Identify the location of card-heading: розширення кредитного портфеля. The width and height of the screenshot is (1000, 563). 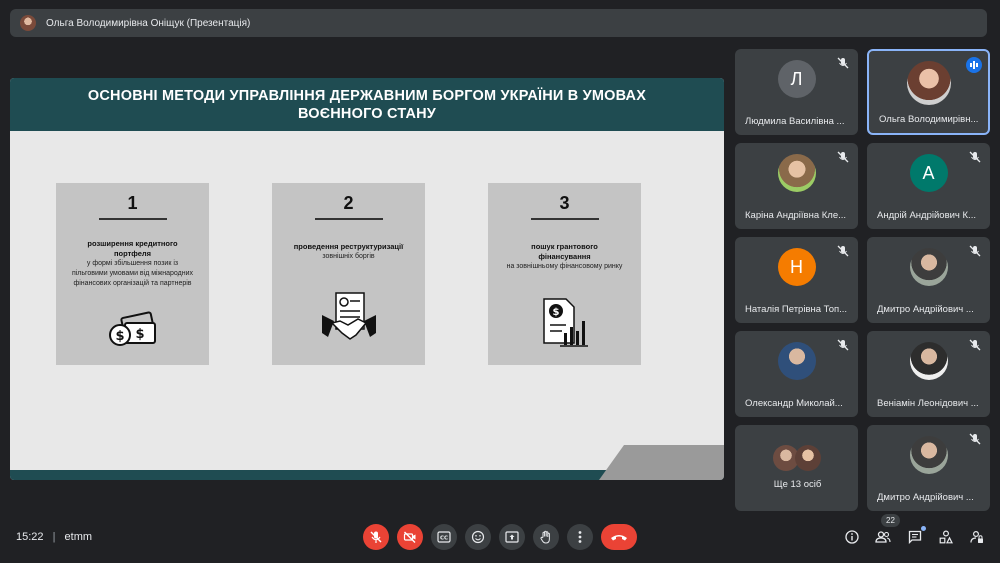
(132, 248).